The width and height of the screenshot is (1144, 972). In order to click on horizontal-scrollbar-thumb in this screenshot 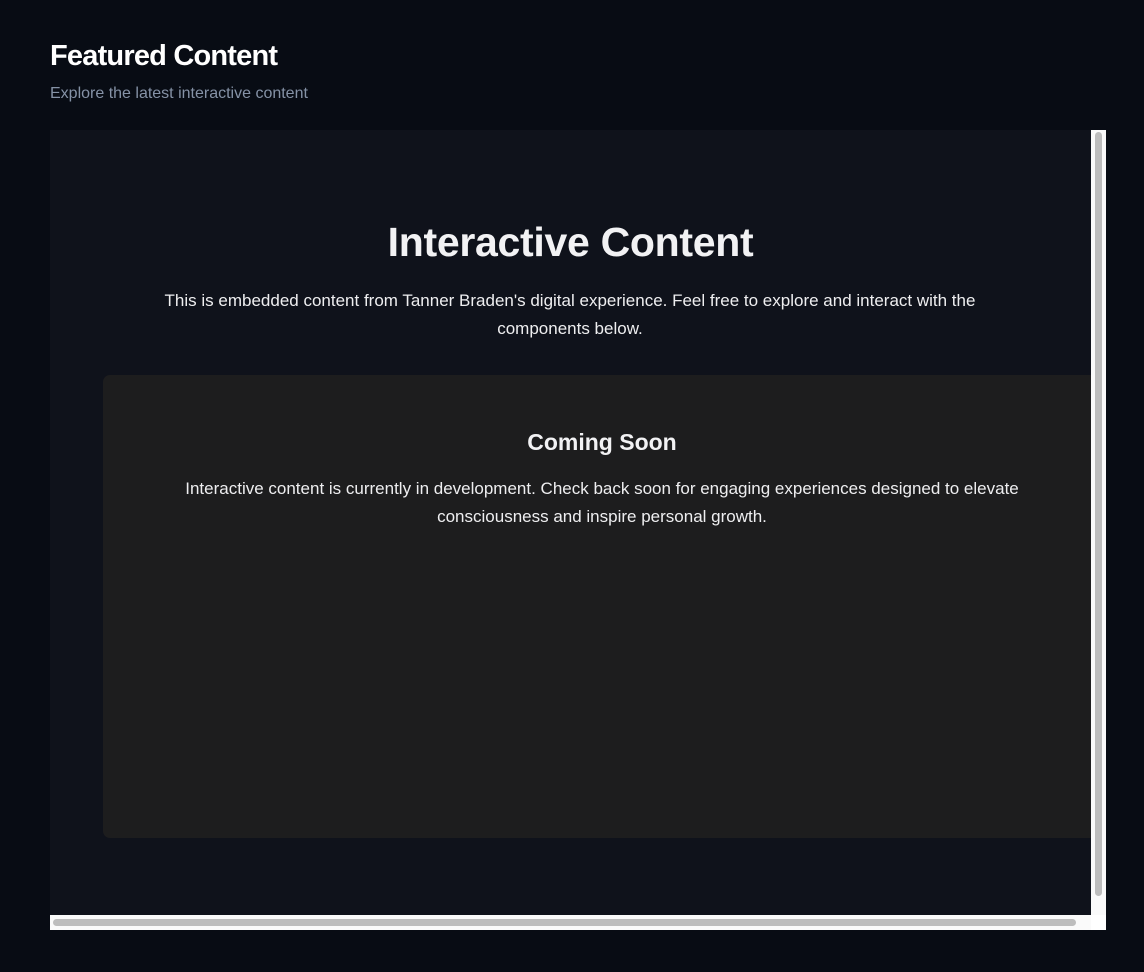, I will do `click(564, 922)`.